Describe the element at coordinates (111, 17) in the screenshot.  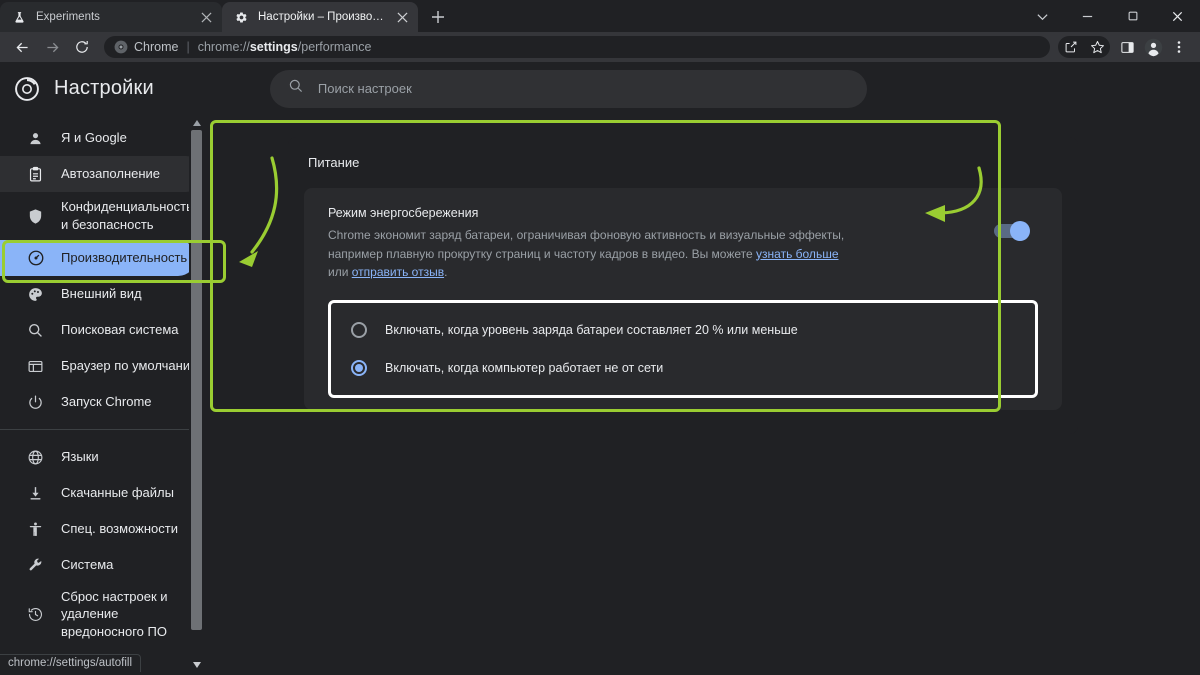
I see `browser-tab-experiments: Experiments` at that location.